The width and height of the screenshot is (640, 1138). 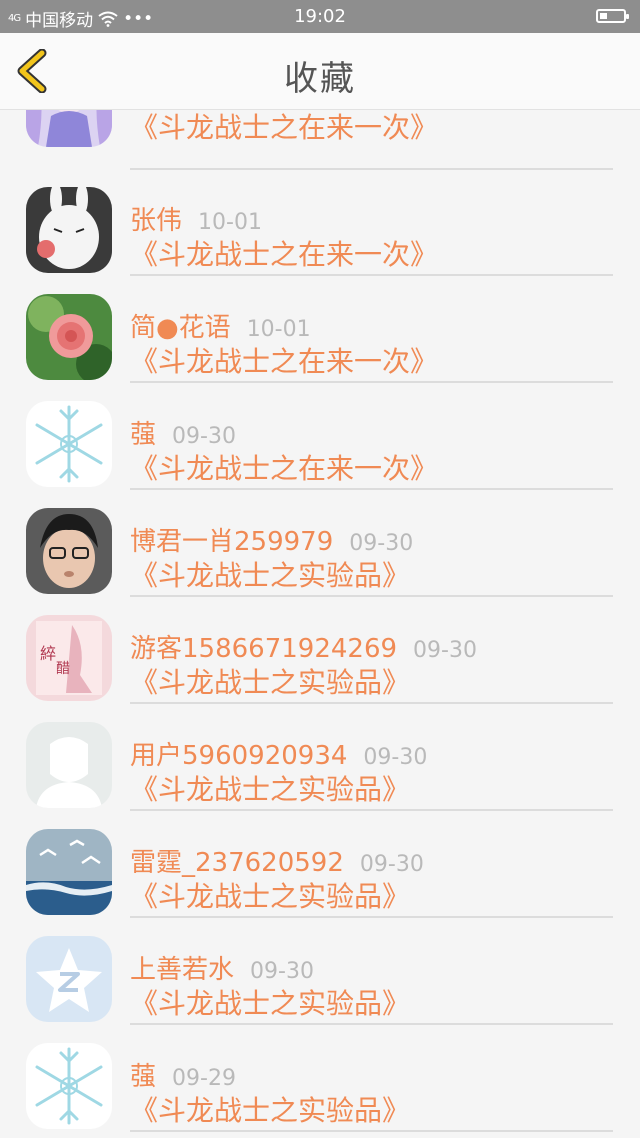 I want to click on nav-bar: 收藏, so click(x=320, y=71).